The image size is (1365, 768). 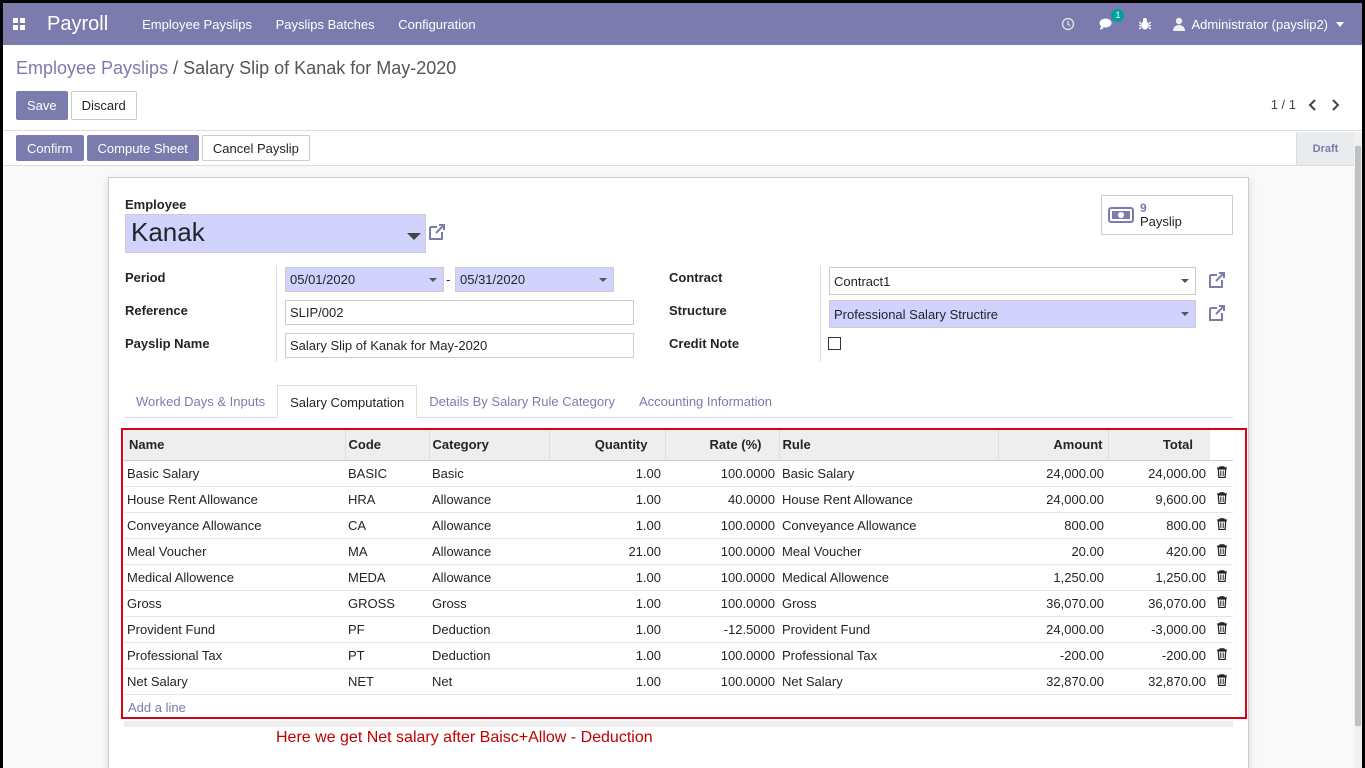 I want to click on confirm-button: Confirm, so click(x=50, y=148).